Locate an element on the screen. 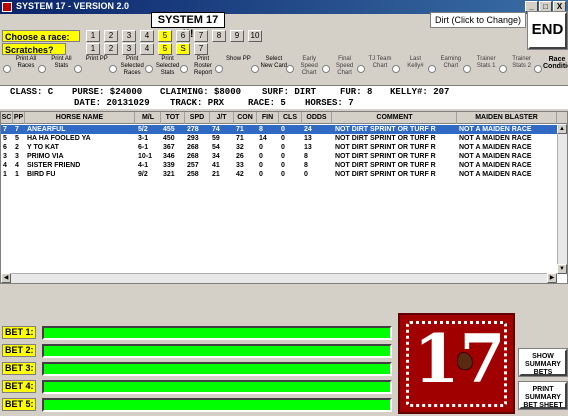  race-button-3: 3 is located at coordinates (129, 36).